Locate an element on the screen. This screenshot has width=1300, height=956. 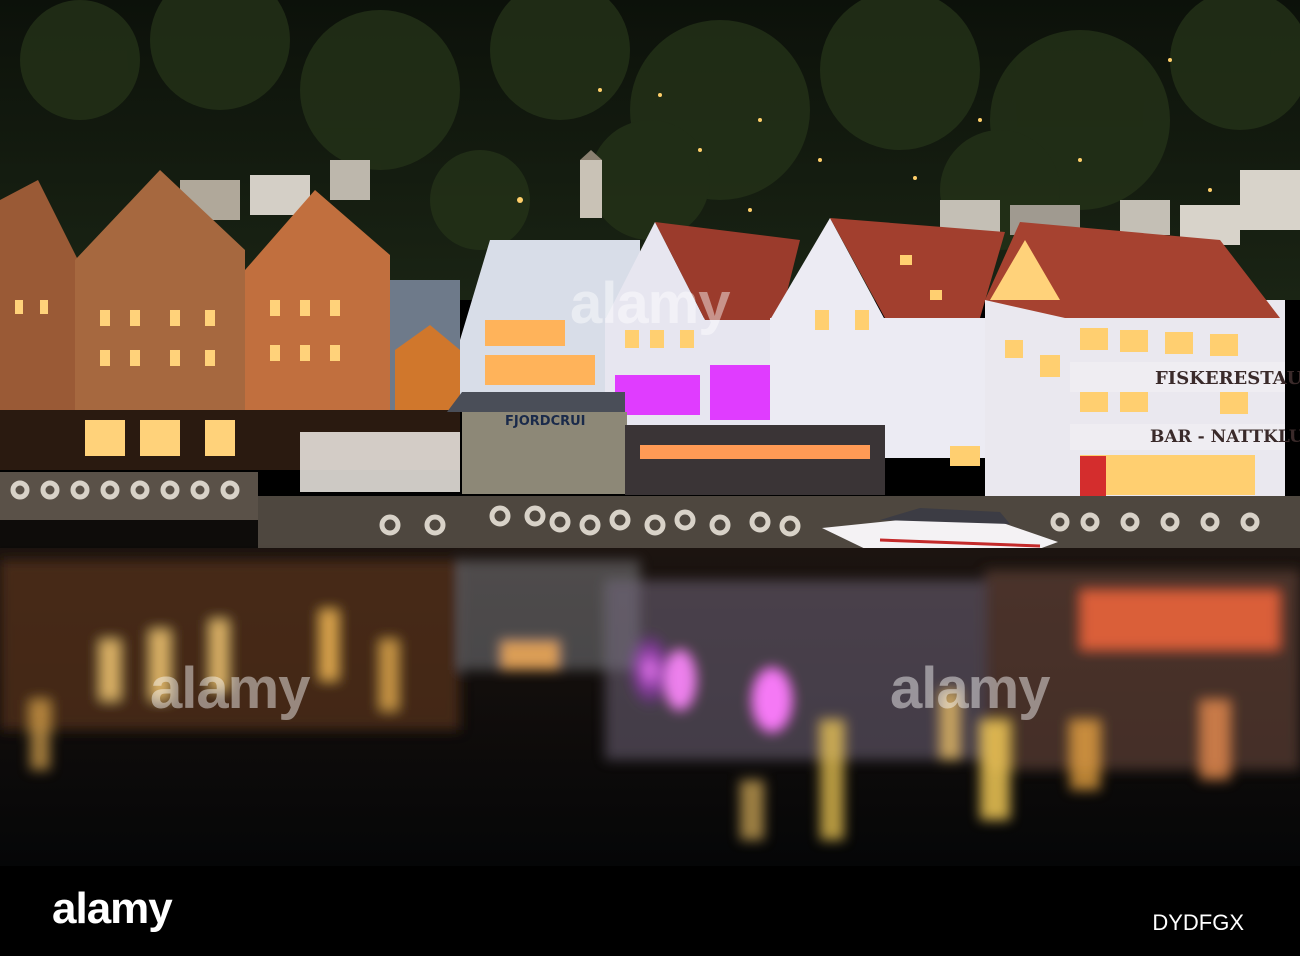
terrace-awning is located at coordinates (380, 462).